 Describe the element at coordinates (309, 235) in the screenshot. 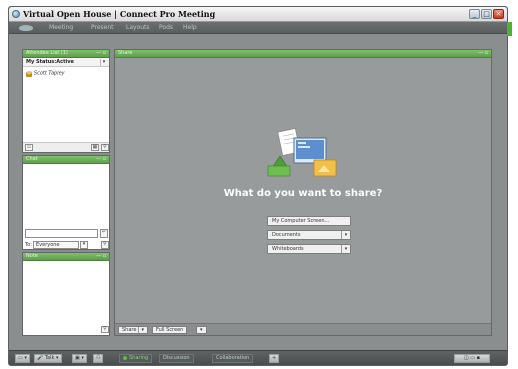

I see `share-documents-button: Documents ▾` at that location.